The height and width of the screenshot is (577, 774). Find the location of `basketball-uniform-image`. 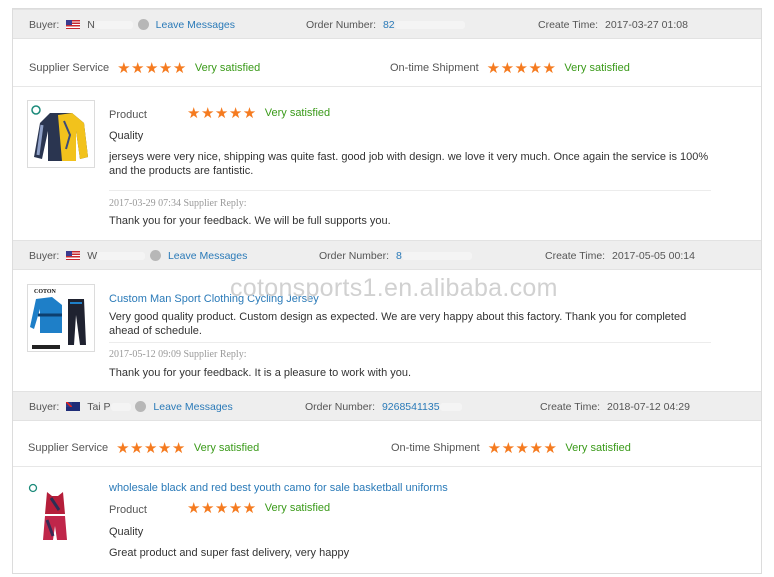

basketball-uniform-image is located at coordinates (47, 511).